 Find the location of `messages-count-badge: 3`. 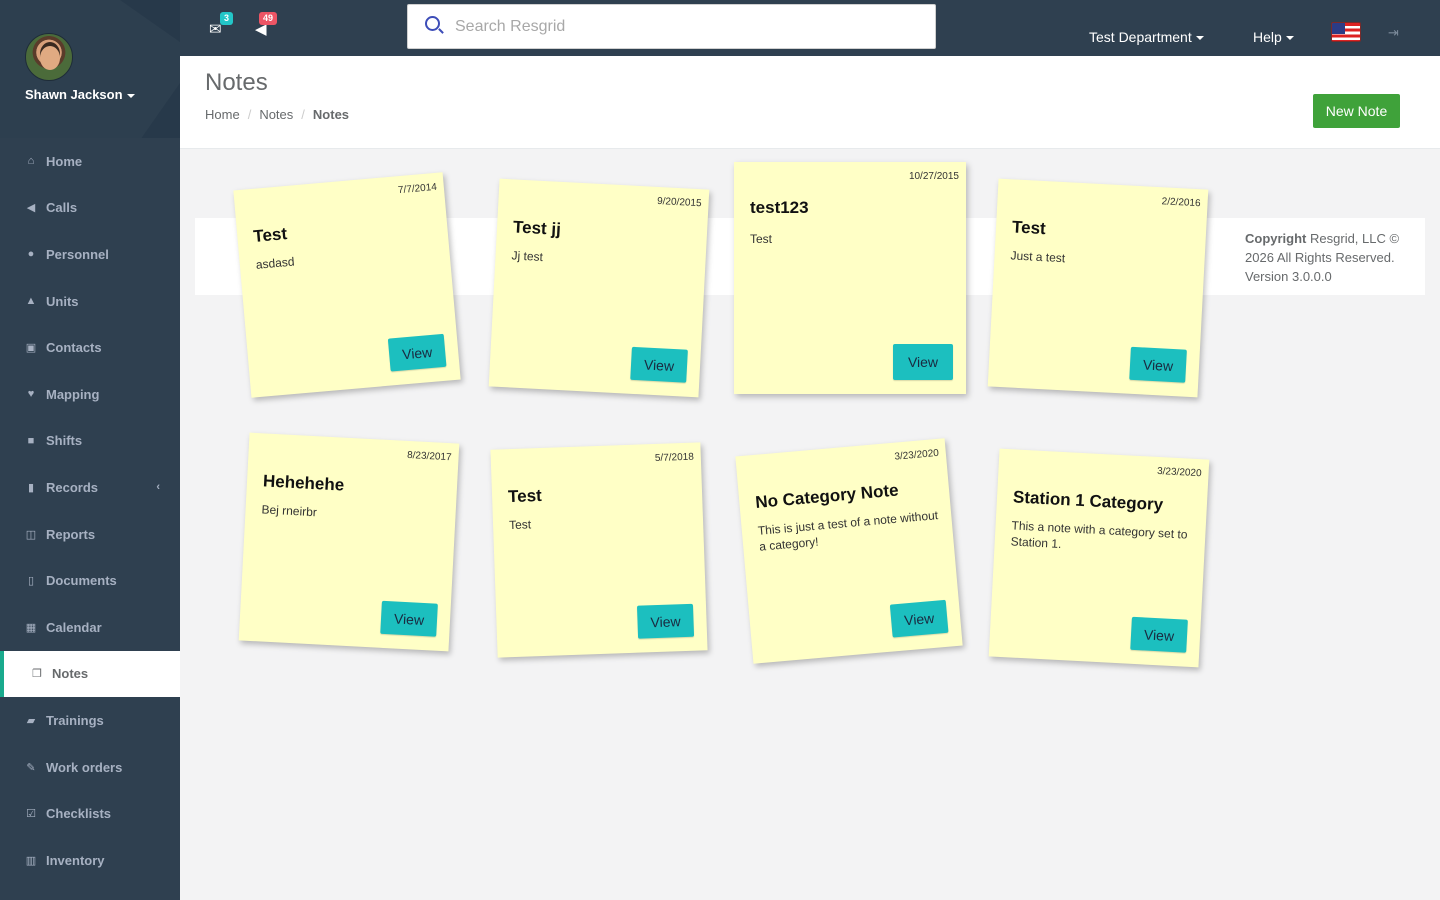

messages-count-badge: 3 is located at coordinates (227, 18).